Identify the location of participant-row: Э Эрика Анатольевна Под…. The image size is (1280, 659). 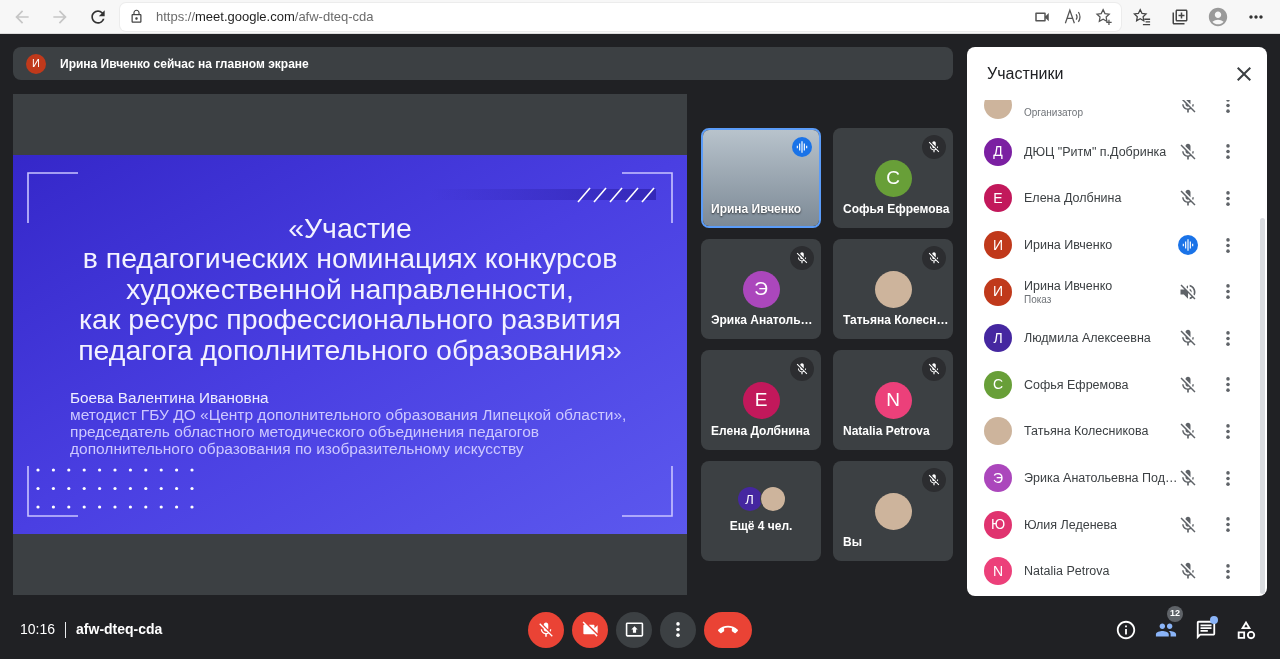
(1117, 478).